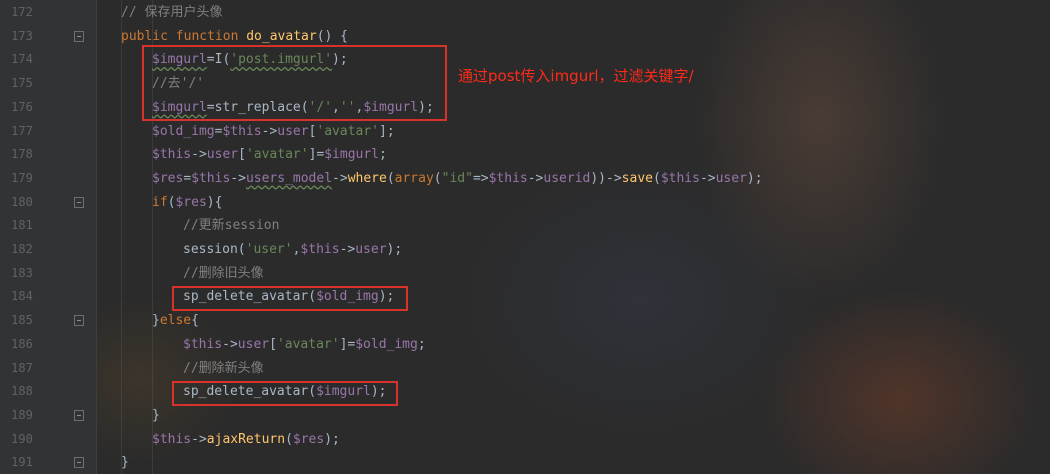  What do you see at coordinates (22, 106) in the screenshot?
I see `line-number: 176` at bounding box center [22, 106].